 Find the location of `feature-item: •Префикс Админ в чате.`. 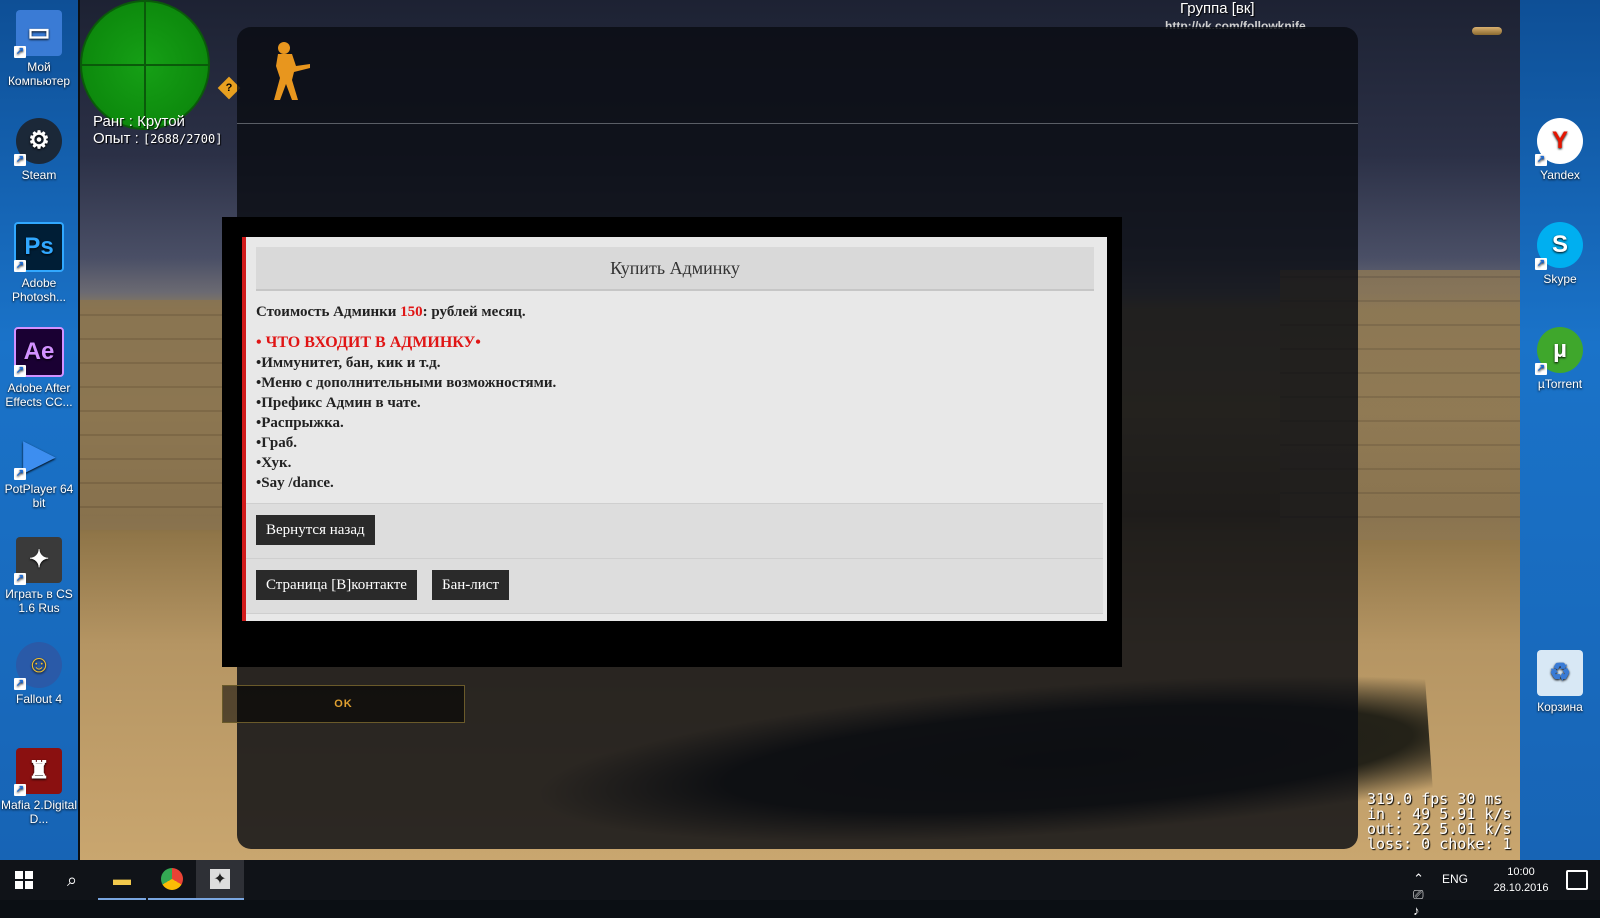

feature-item: •Префикс Админ в чате. is located at coordinates (338, 403).